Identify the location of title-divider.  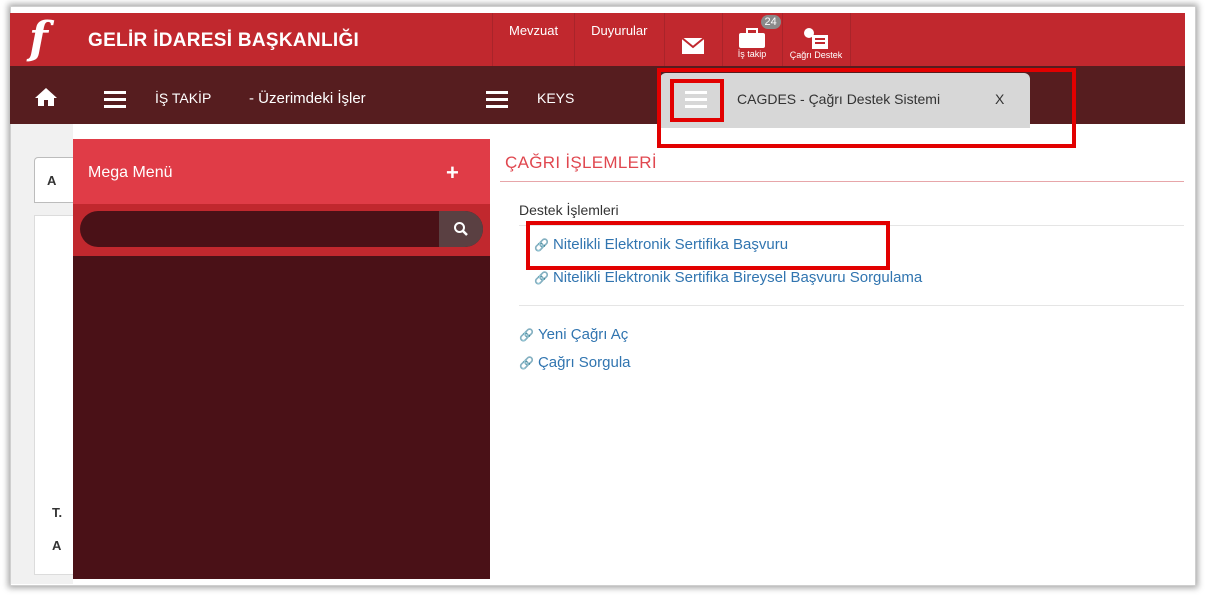
(842, 181).